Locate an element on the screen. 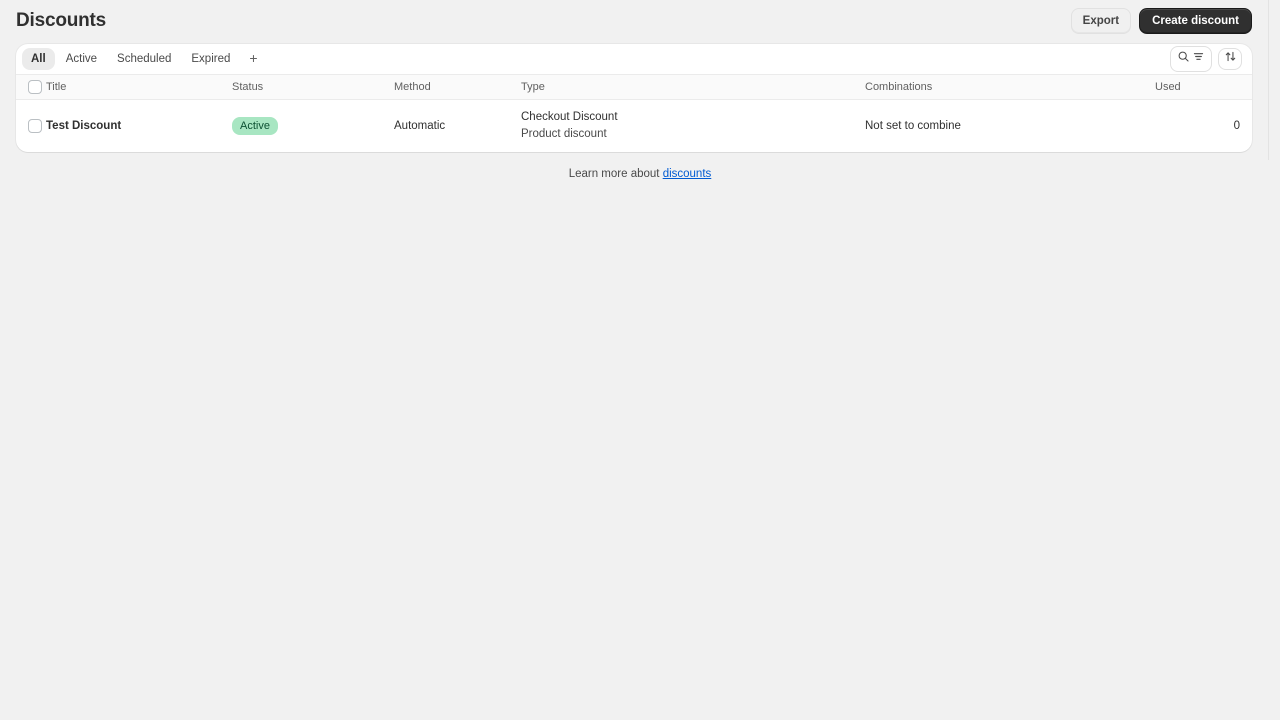 The image size is (1280, 720). search-icon is located at coordinates (1183, 59).